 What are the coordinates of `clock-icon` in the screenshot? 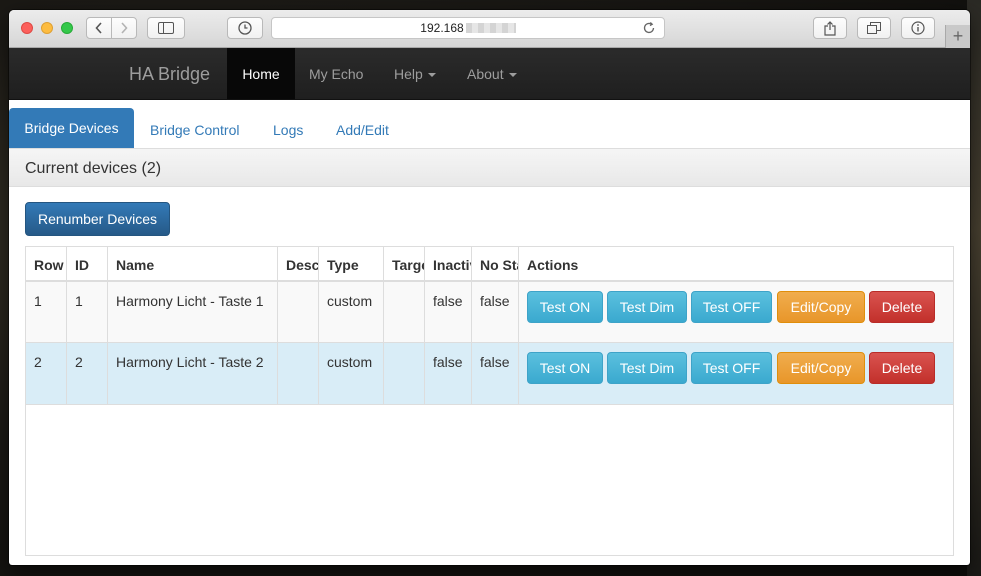 It's located at (245, 28).